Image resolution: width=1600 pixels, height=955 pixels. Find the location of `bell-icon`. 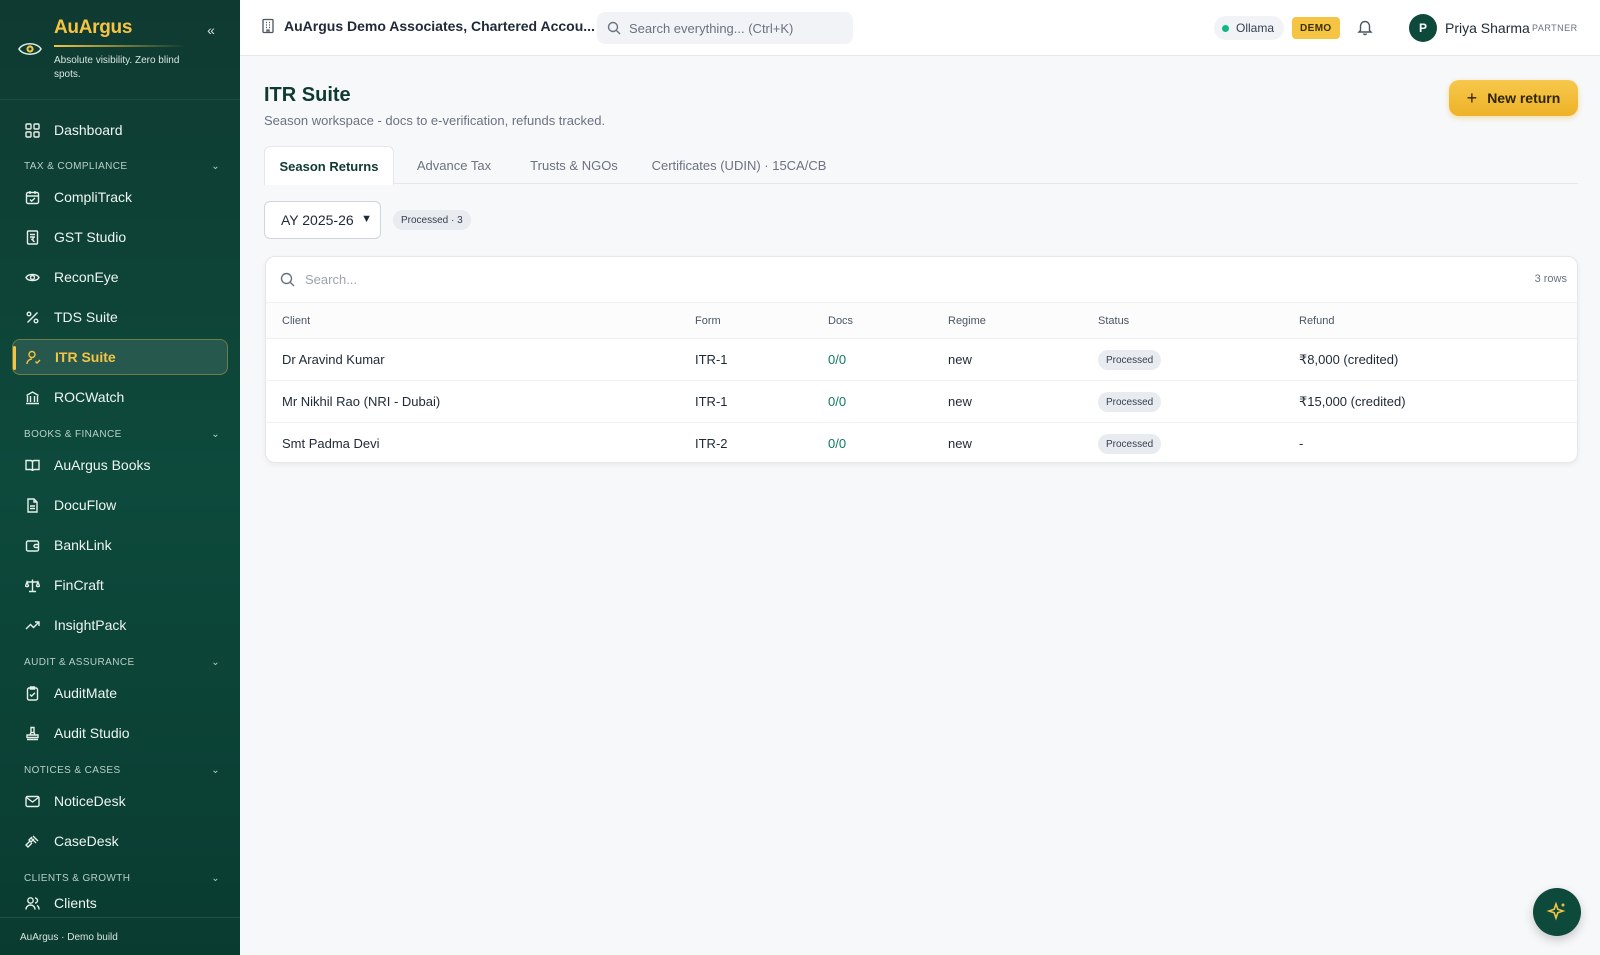

bell-icon is located at coordinates (1365, 27).